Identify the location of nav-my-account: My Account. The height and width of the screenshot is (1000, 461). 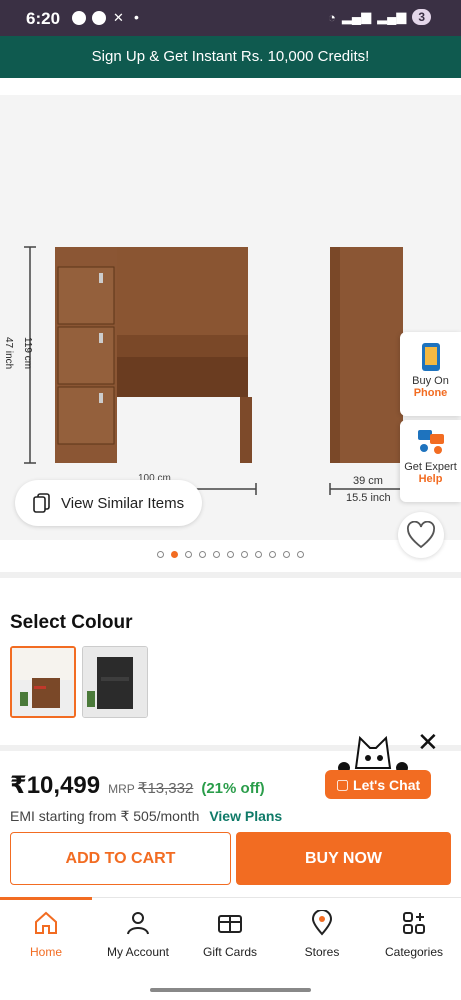
(138, 934).